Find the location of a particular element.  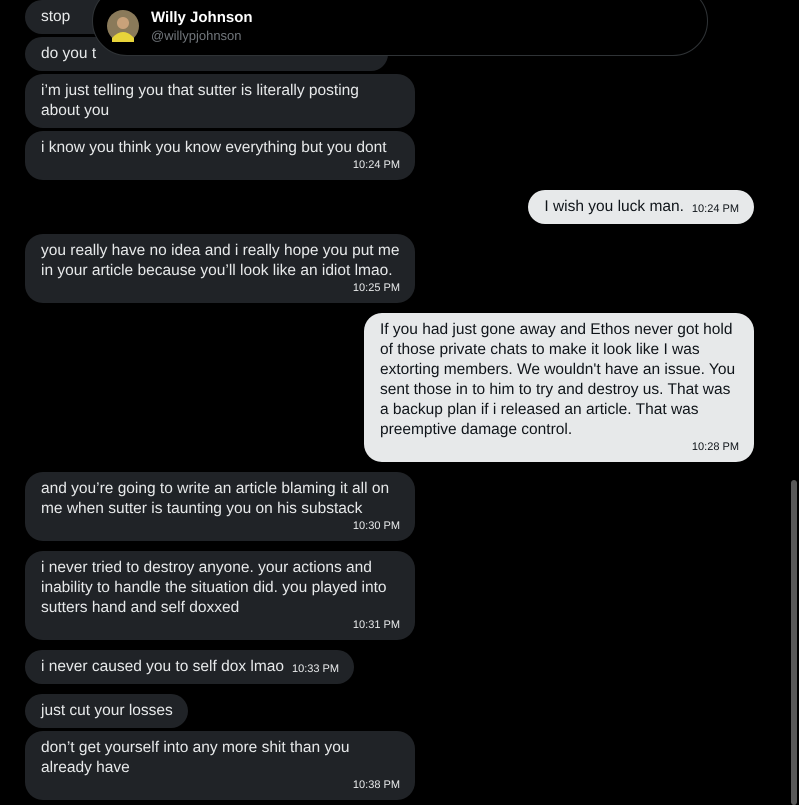

message-text: If you had just gone away and Ethos never got hold of those private chats to make it look like I was extorting members. We wouldn't have an issue. You sent those in to him to try and destroy us. That was a backup plan if i released an article. That was preemptive damage control. is located at coordinates (558, 380).